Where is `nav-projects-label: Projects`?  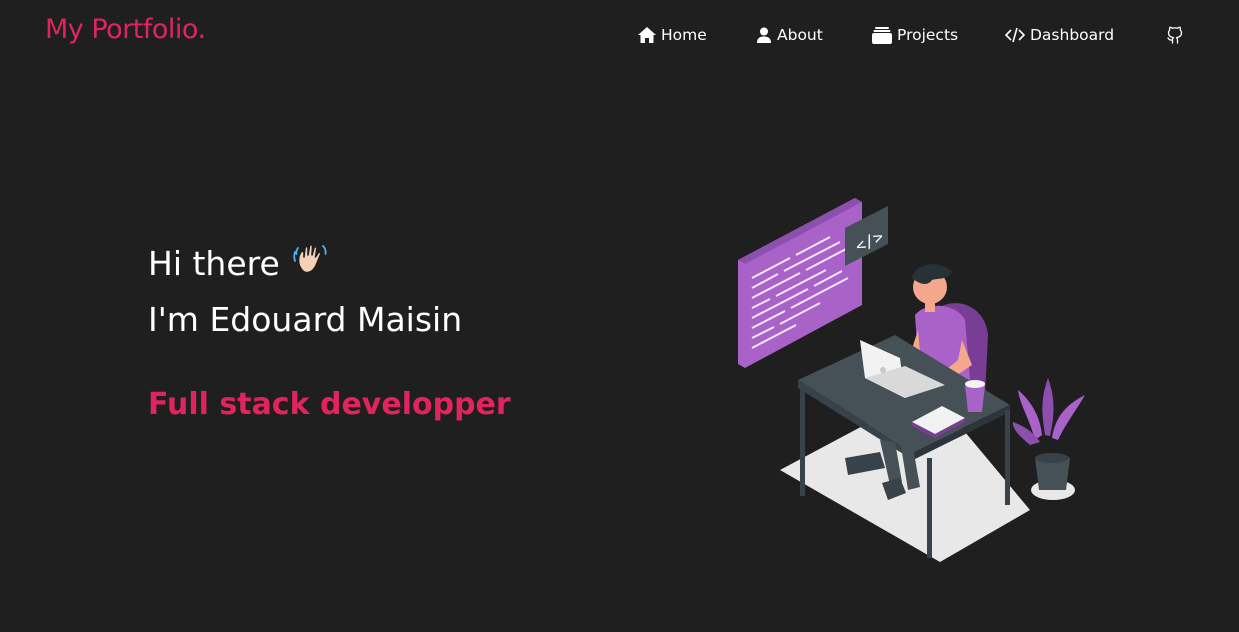
nav-projects-label: Projects is located at coordinates (928, 35).